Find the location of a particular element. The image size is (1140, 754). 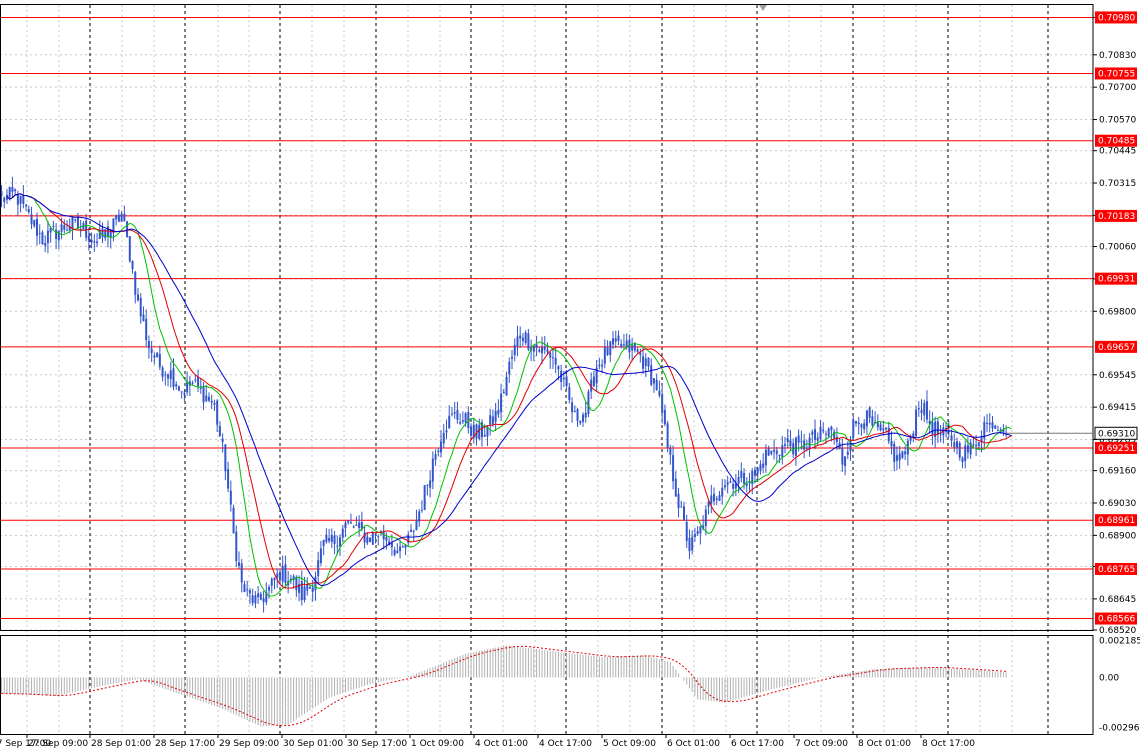

x-tick-label-14: 8 Oct 01:00 is located at coordinates (884, 744).